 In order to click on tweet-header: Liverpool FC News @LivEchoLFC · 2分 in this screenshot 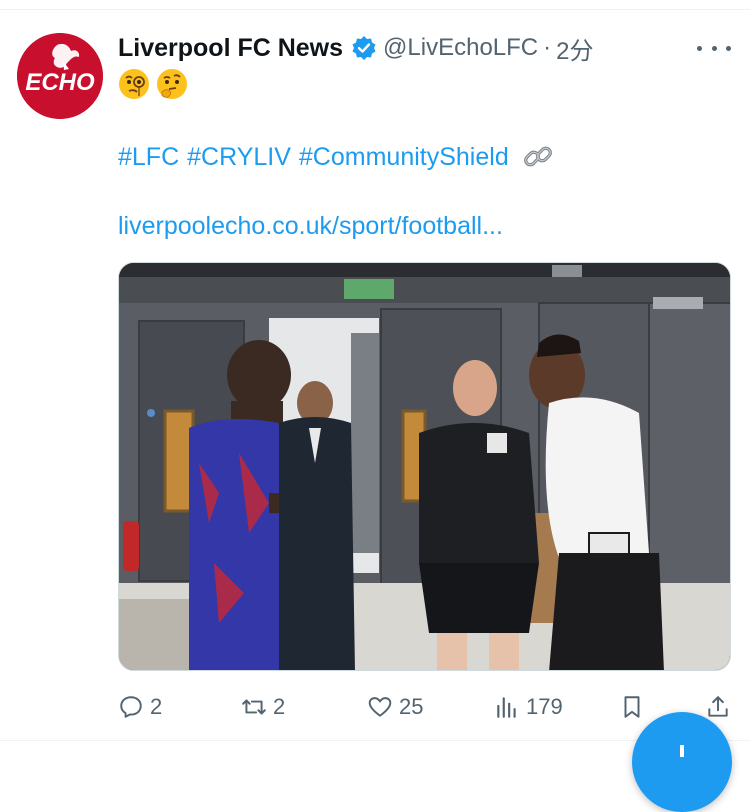, I will do `click(356, 48)`.